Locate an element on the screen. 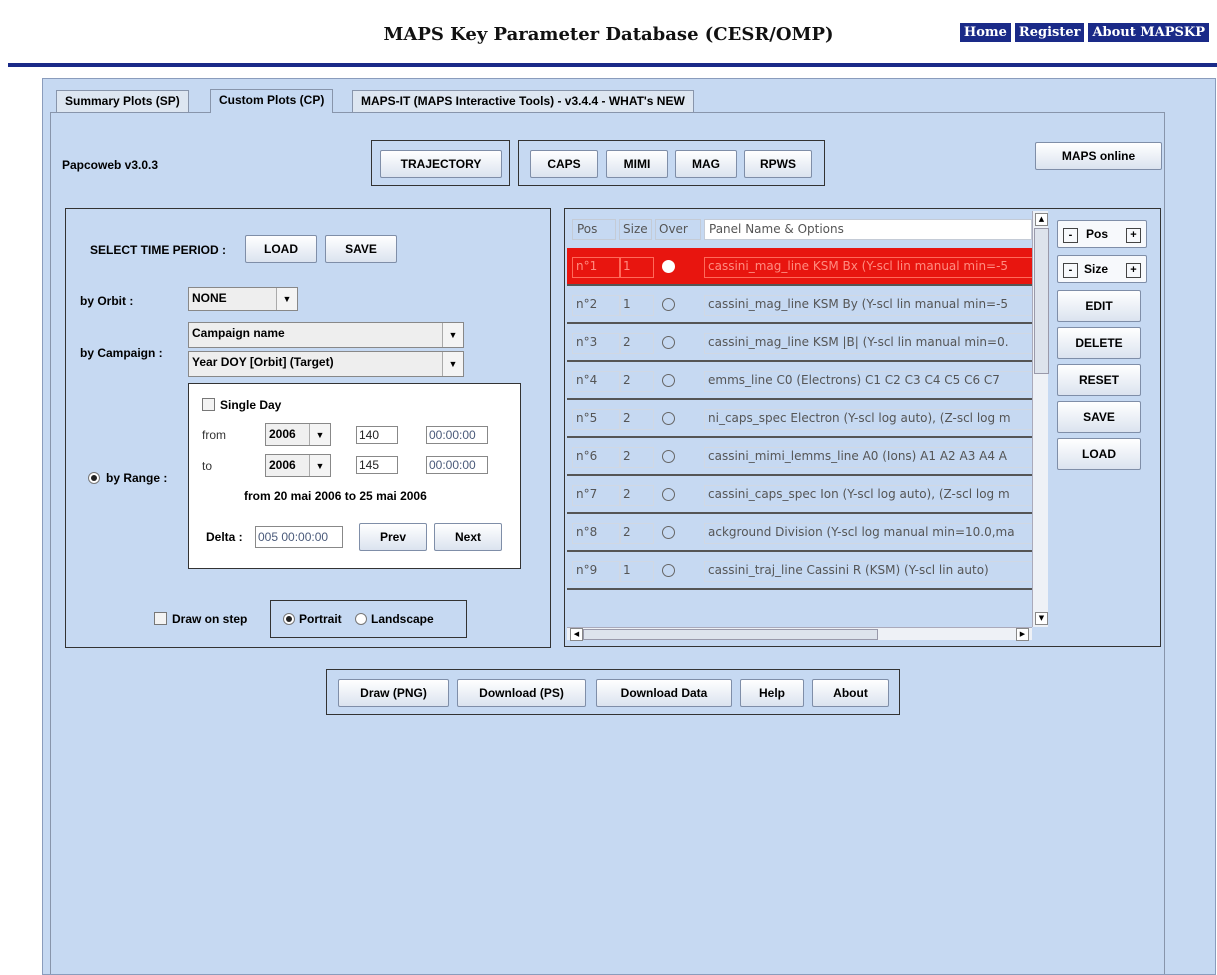  row-pos: n°1 is located at coordinates (596, 267).